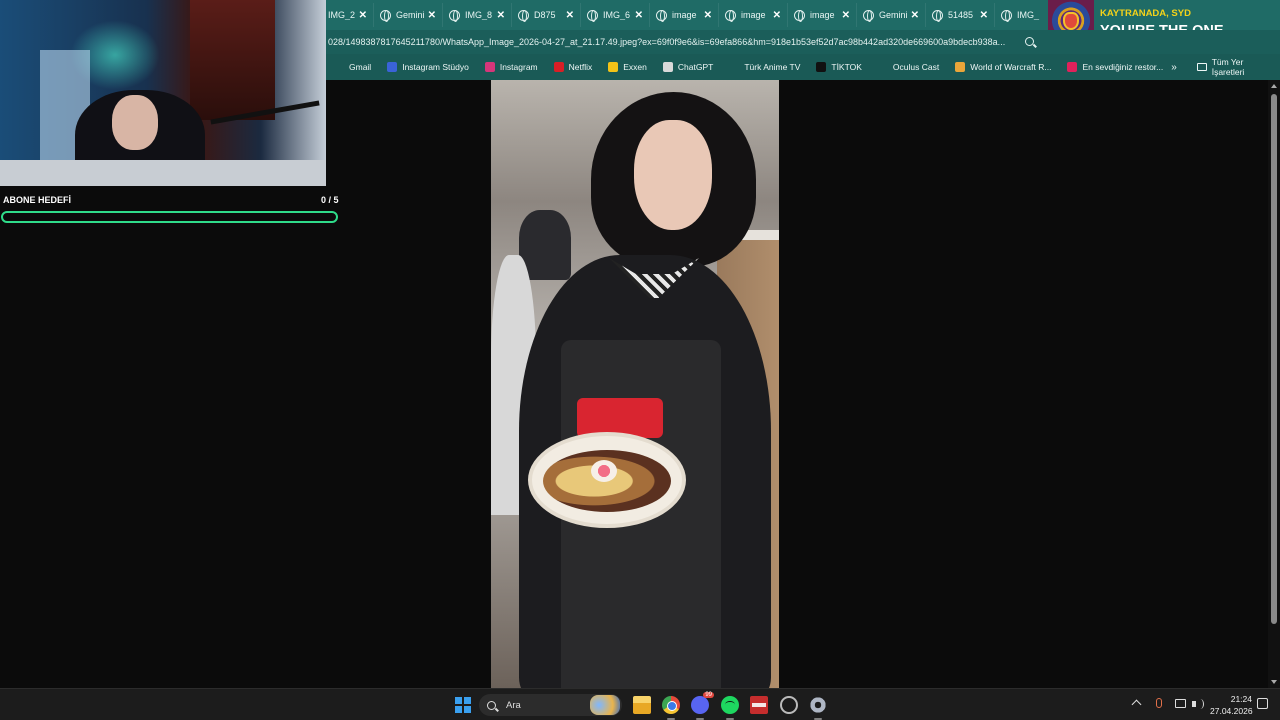  I want to click on windows-taskbar: Ara 21:24 27.04.2026, so click(640, 704).